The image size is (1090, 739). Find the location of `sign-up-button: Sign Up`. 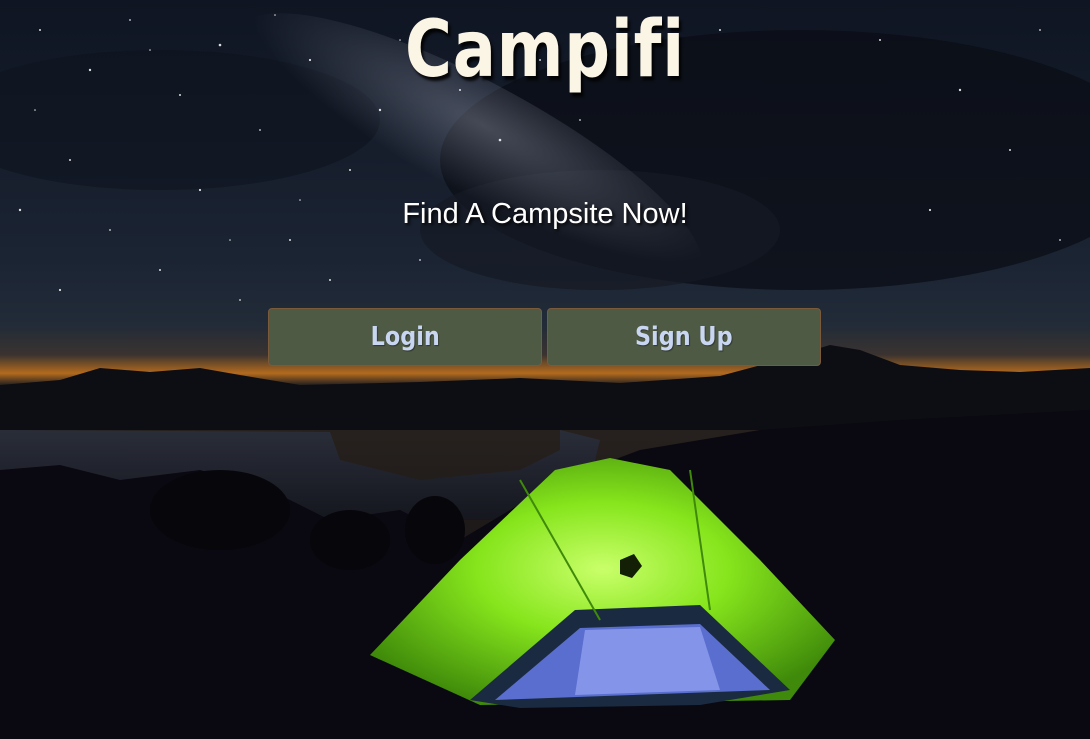

sign-up-button: Sign Up is located at coordinates (684, 337).